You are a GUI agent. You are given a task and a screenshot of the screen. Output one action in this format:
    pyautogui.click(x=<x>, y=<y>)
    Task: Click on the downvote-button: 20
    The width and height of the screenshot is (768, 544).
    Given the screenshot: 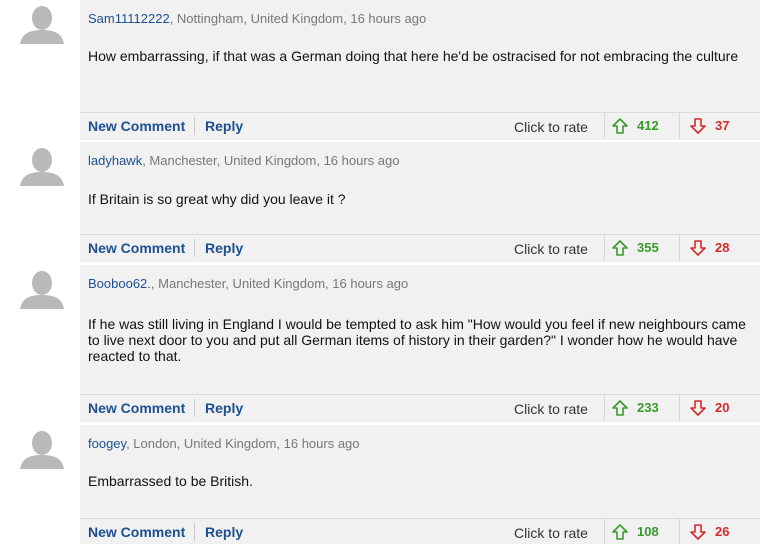 What is the action you would take?
    pyautogui.click(x=719, y=408)
    